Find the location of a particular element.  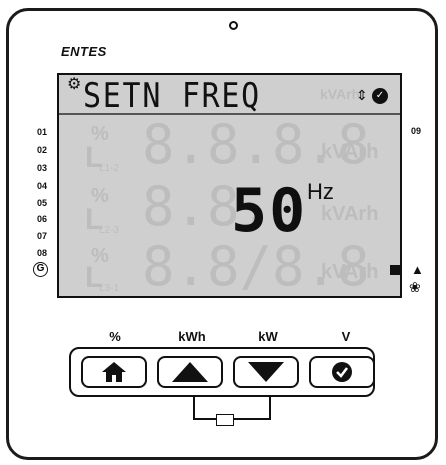

g-indicator: G is located at coordinates (40, 269).